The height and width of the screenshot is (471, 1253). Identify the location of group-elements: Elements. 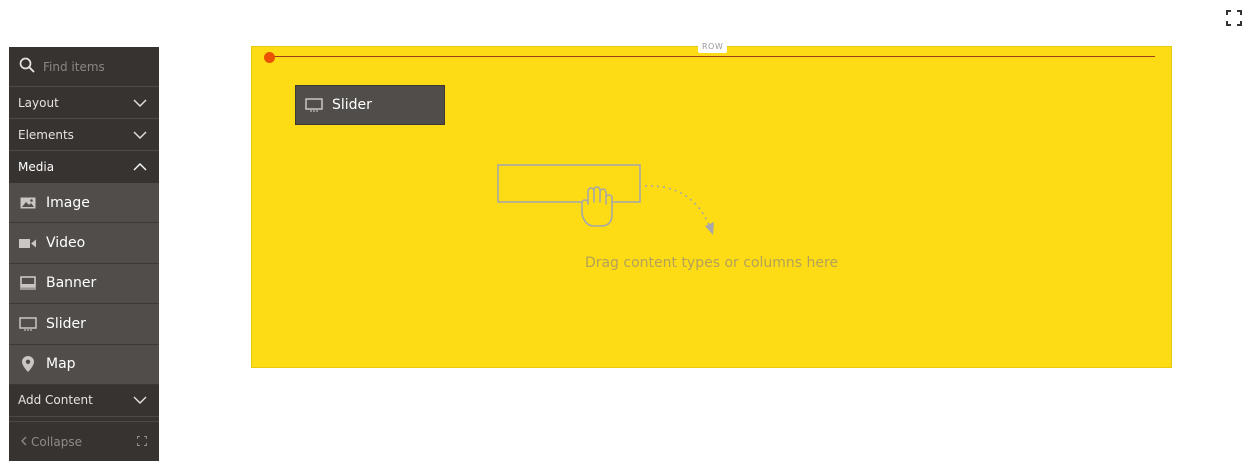
(84, 135).